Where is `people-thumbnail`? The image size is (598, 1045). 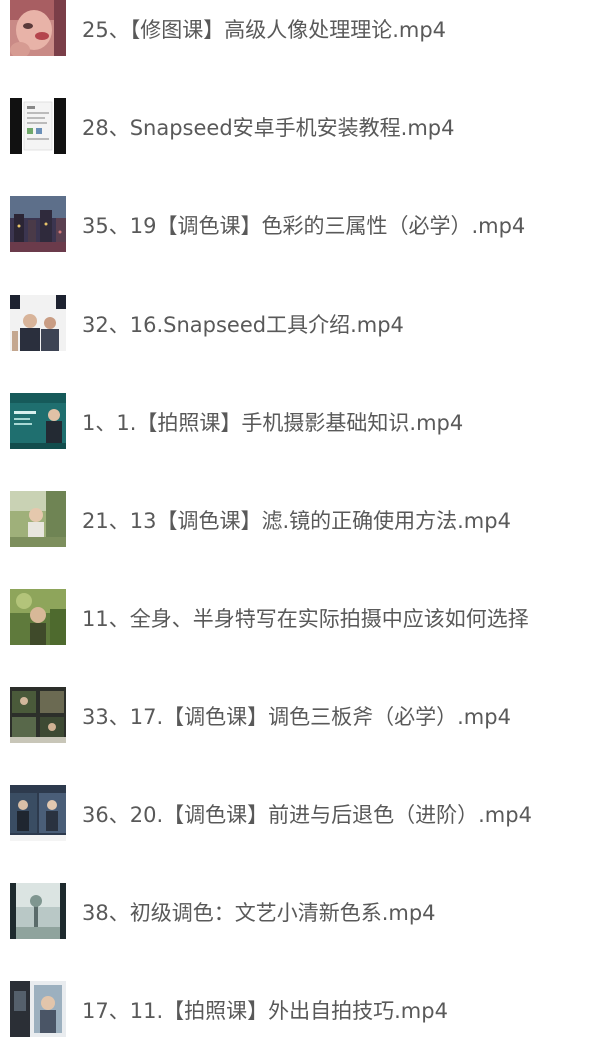
people-thumbnail is located at coordinates (38, 323).